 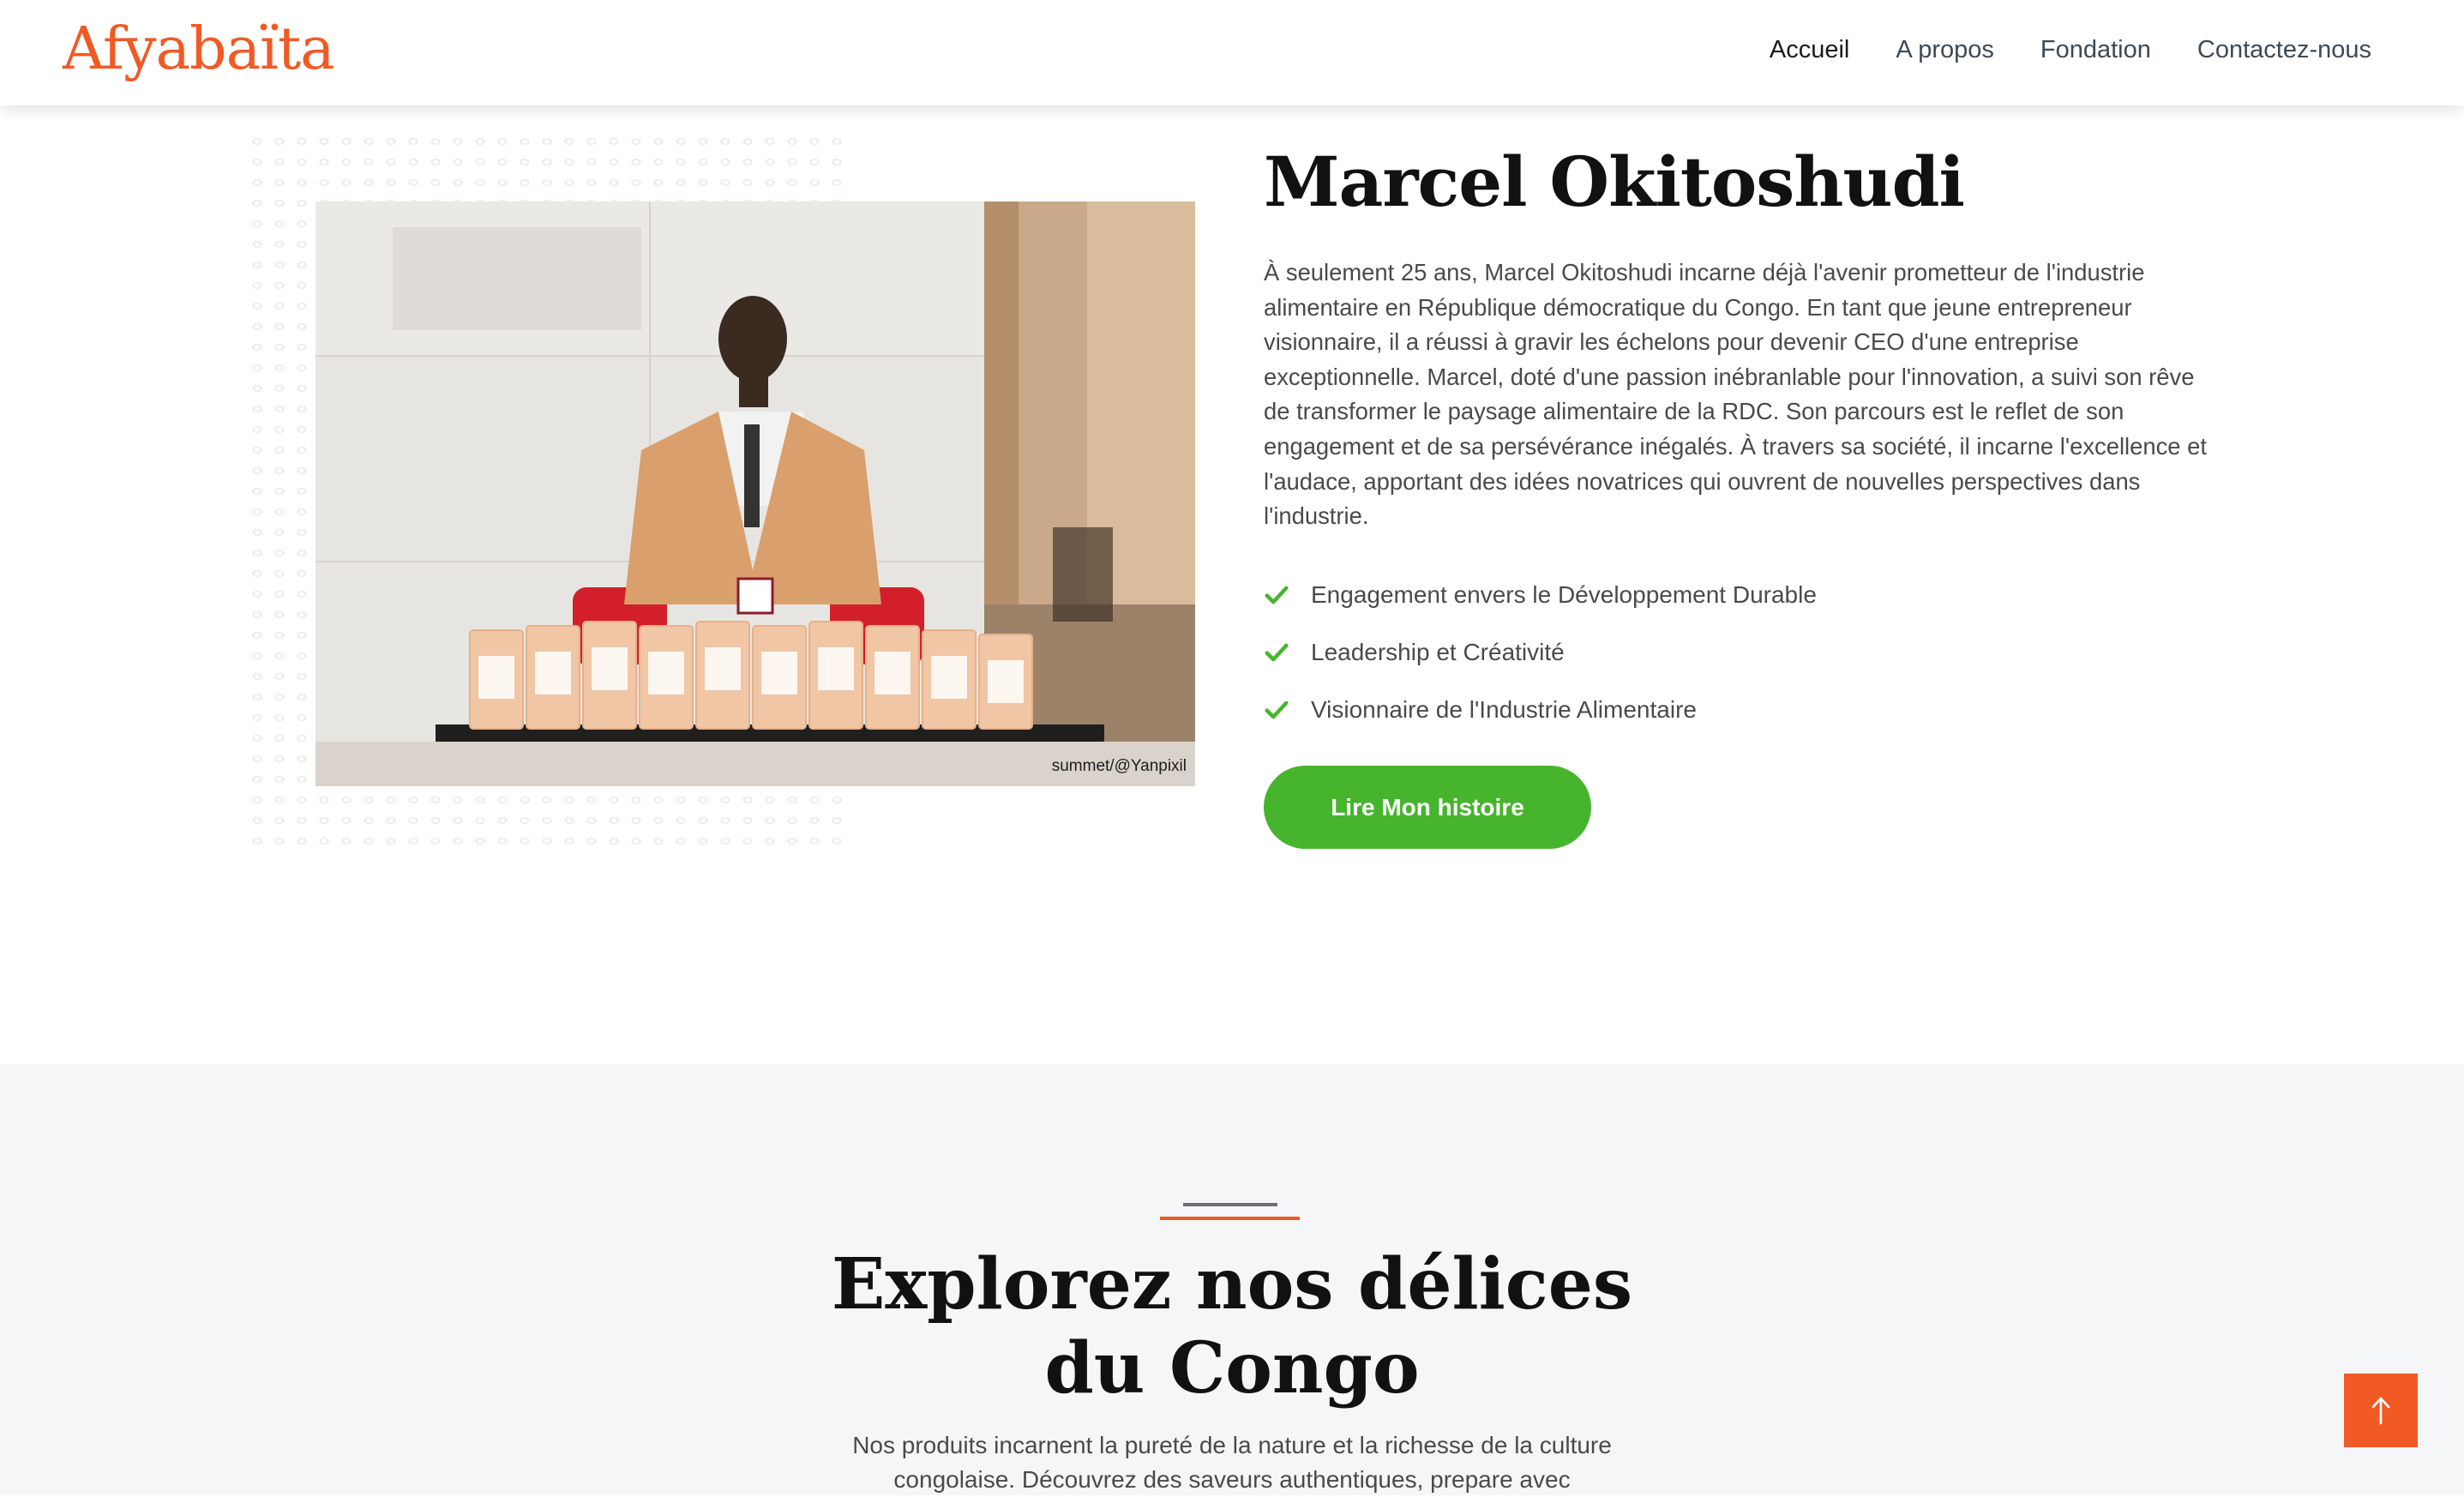 I want to click on back-to-top-button, so click(x=2381, y=1410).